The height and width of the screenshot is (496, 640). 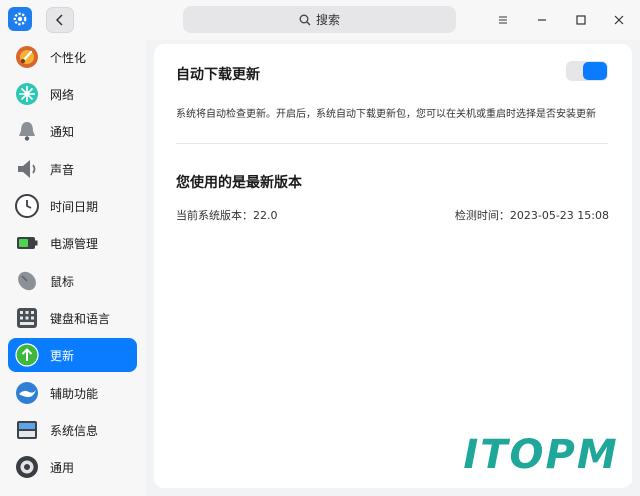 I want to click on hamburger-menu-icon, so click(x=503, y=20).